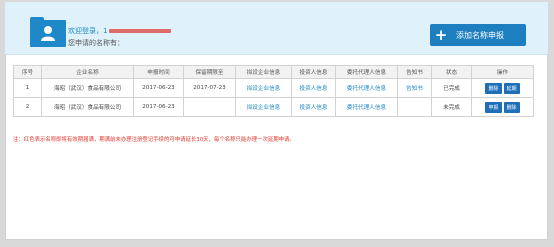 This screenshot has width=554, height=247. I want to click on notice-link-cell, so click(414, 107).